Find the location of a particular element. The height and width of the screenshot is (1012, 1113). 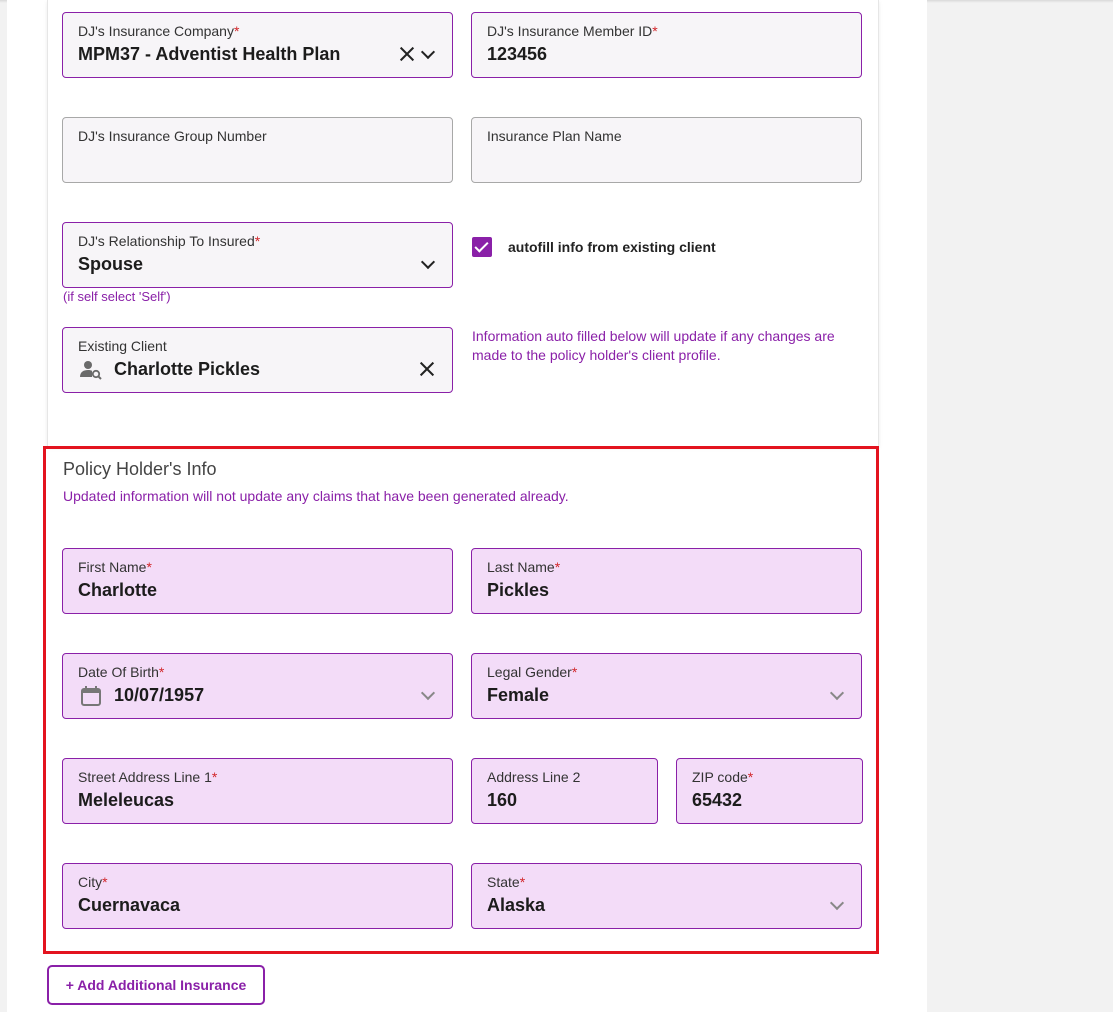

state-label: State* is located at coordinates (506, 882).